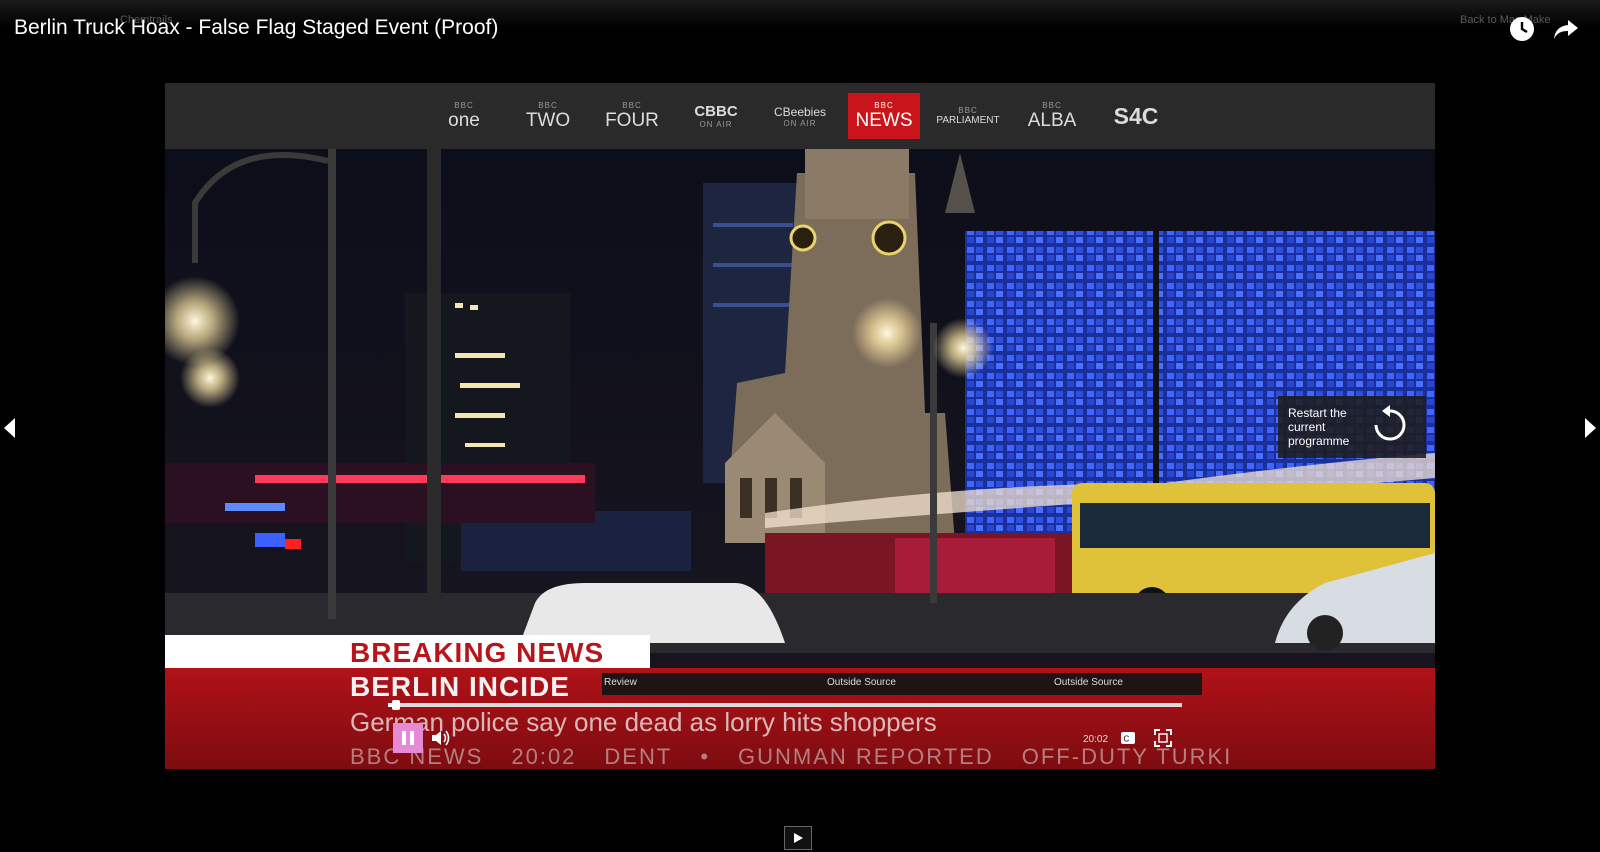 The image size is (1600, 852). What do you see at coordinates (1052, 116) in the screenshot?
I see `channel-bbc-alba: BBC ALBA` at bounding box center [1052, 116].